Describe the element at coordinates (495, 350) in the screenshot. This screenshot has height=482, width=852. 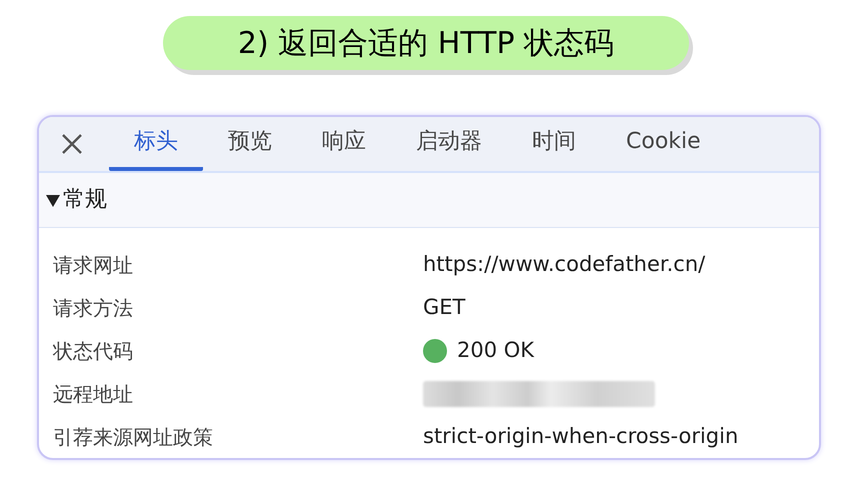
I see `field-value: 200 OK` at that location.